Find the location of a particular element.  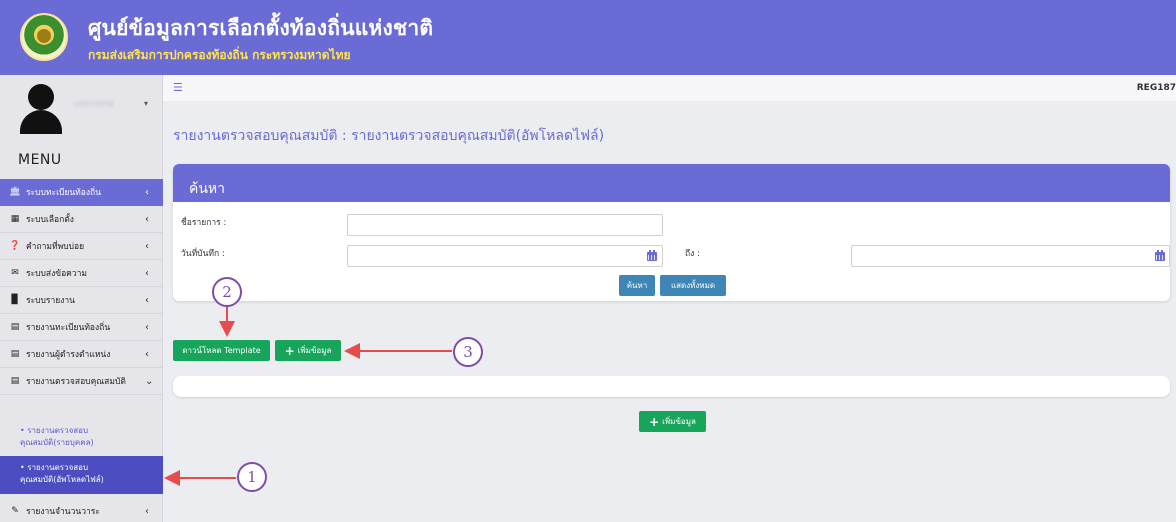

name-label: ชื่อรายการ : is located at coordinates (204, 223).